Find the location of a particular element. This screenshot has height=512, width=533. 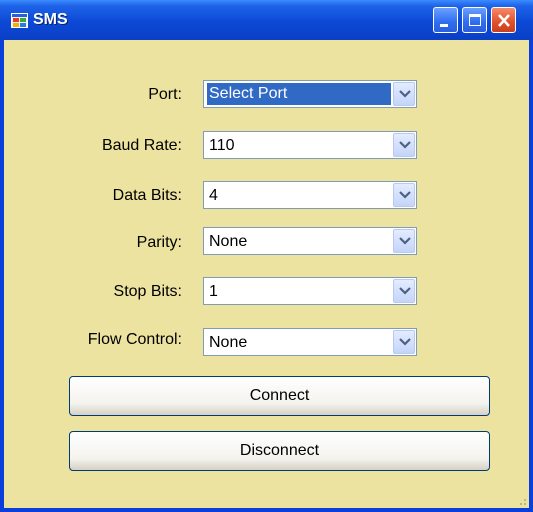

flow-control-dropdown-button is located at coordinates (404, 342).